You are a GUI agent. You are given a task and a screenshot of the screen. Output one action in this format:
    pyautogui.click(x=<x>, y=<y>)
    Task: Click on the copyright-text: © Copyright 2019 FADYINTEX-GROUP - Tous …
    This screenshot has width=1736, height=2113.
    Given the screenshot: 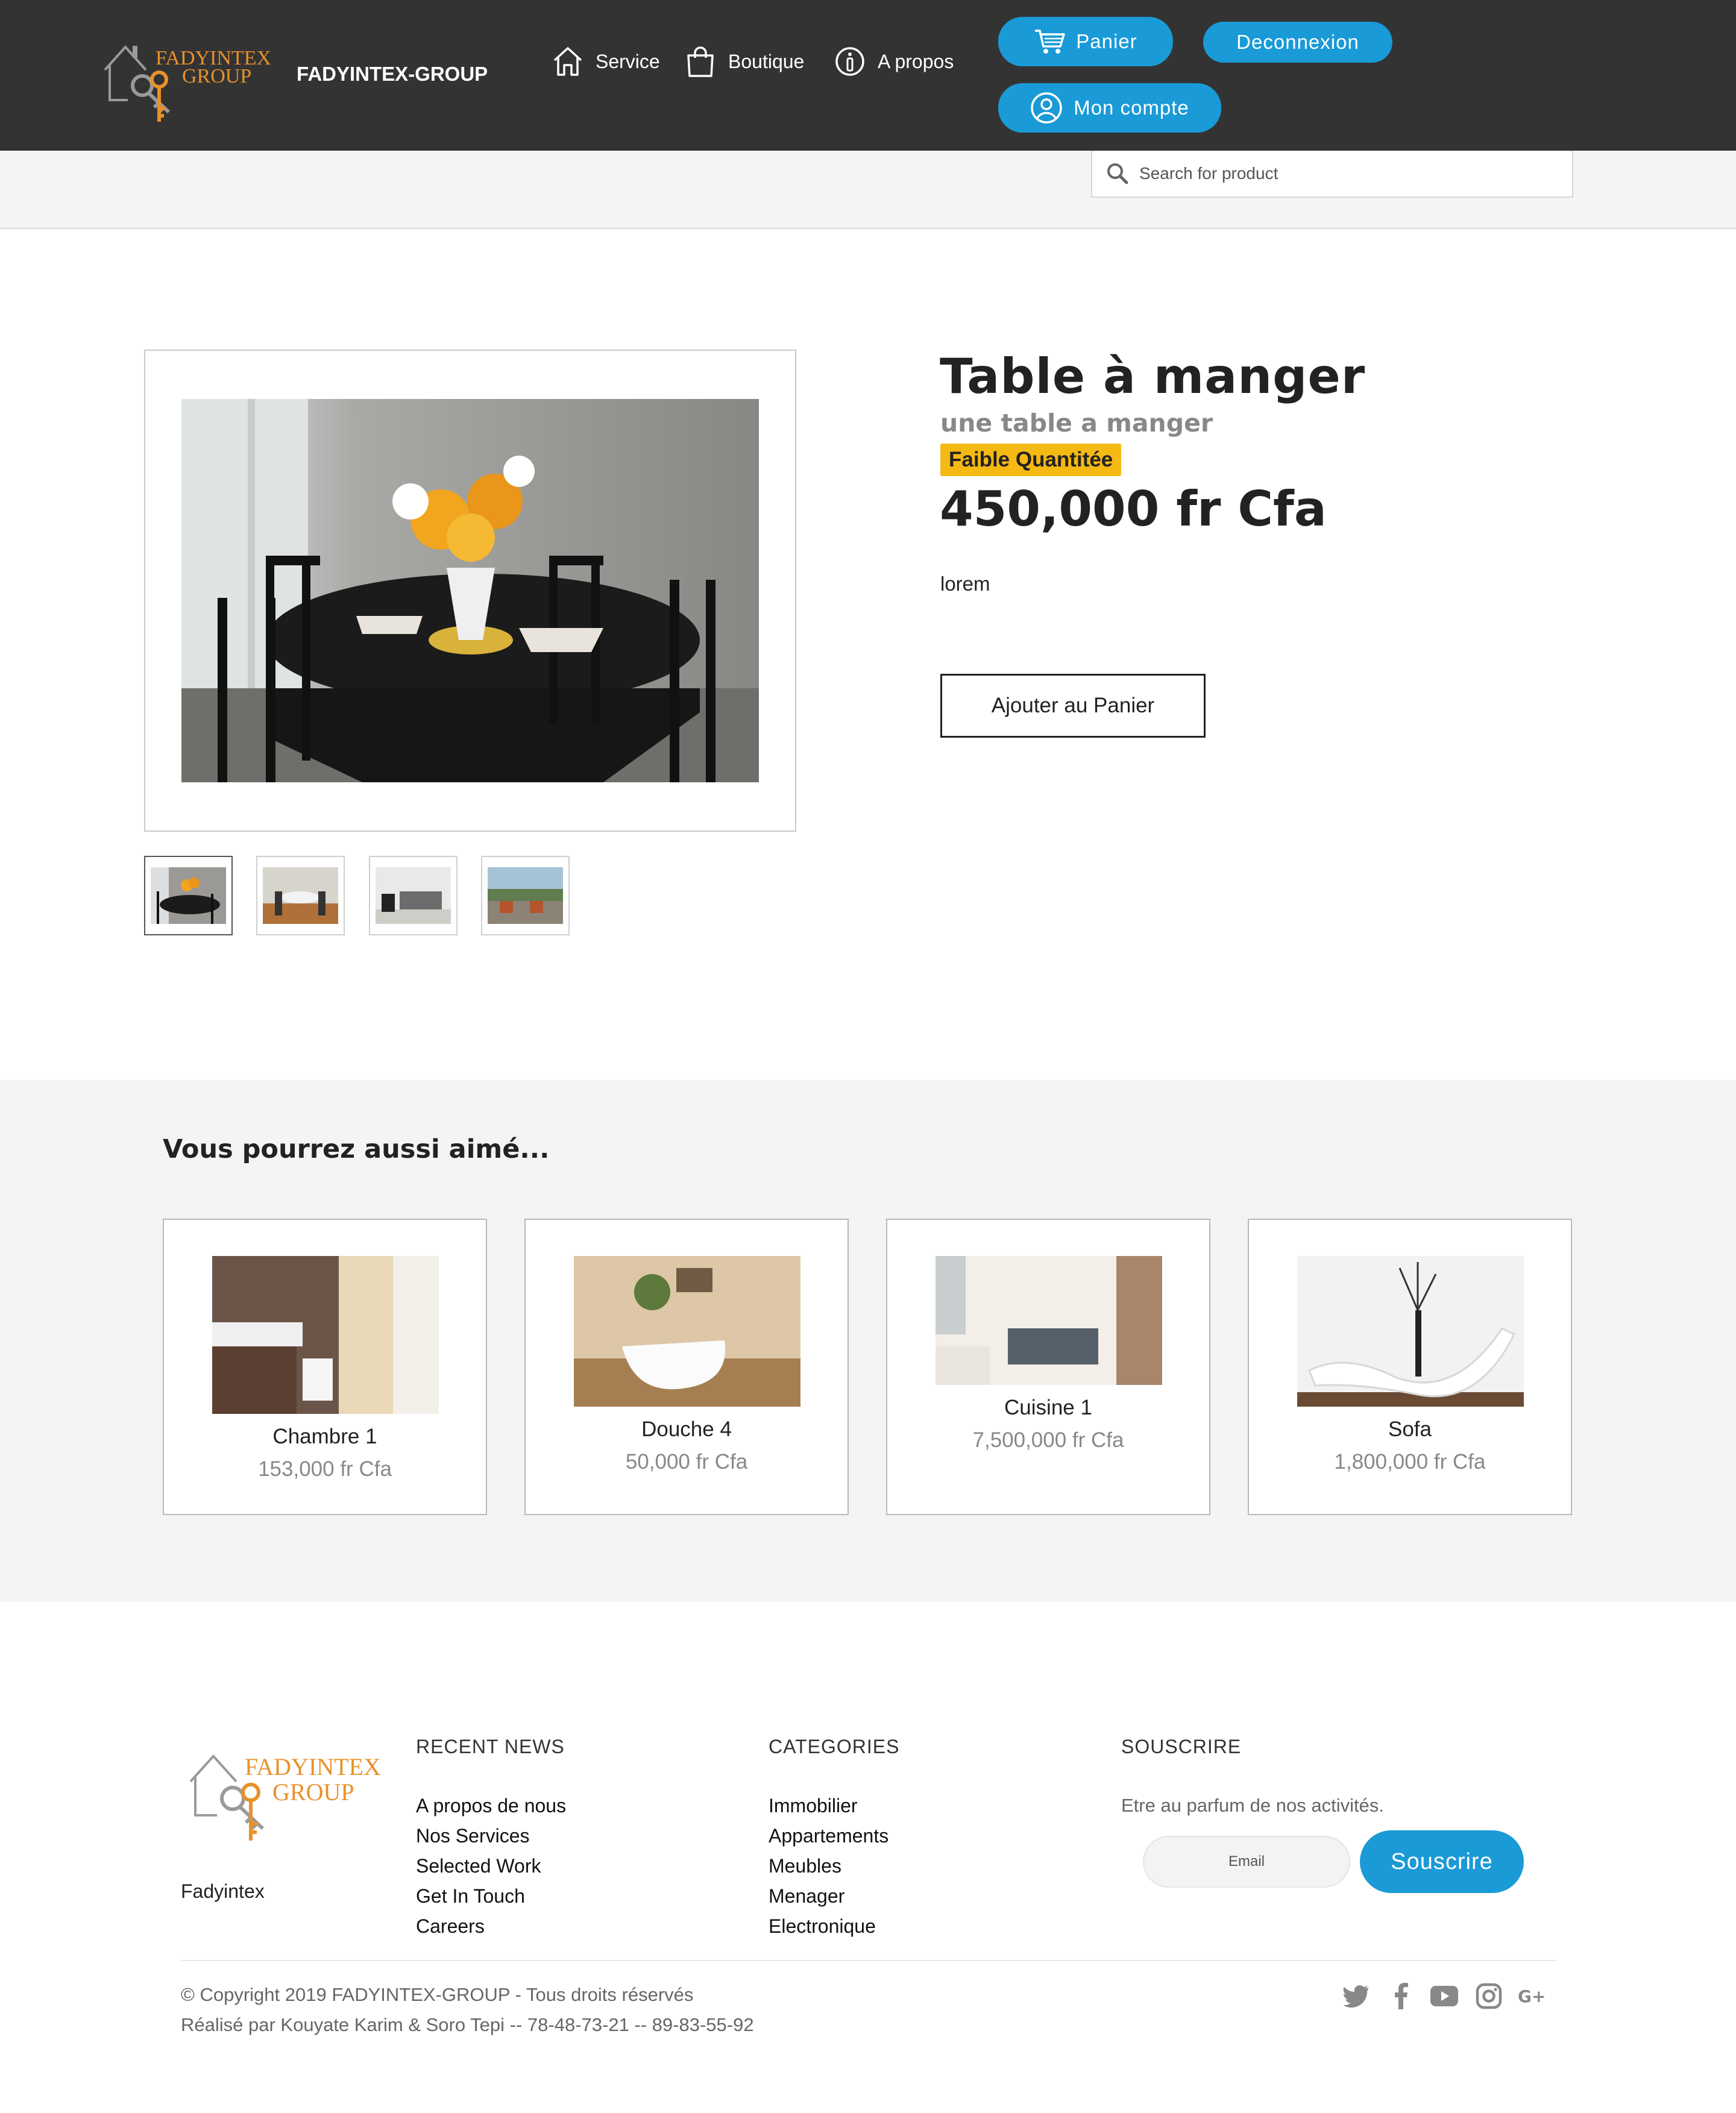 What is the action you would take?
    pyautogui.click(x=437, y=1995)
    